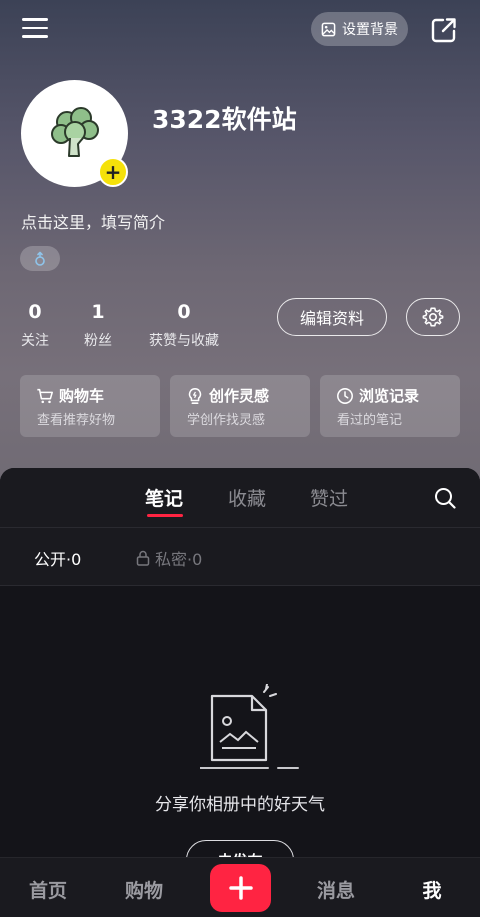 The image size is (480, 917). Describe the element at coordinates (432, 889) in the screenshot. I see `nav-me: 我` at that location.